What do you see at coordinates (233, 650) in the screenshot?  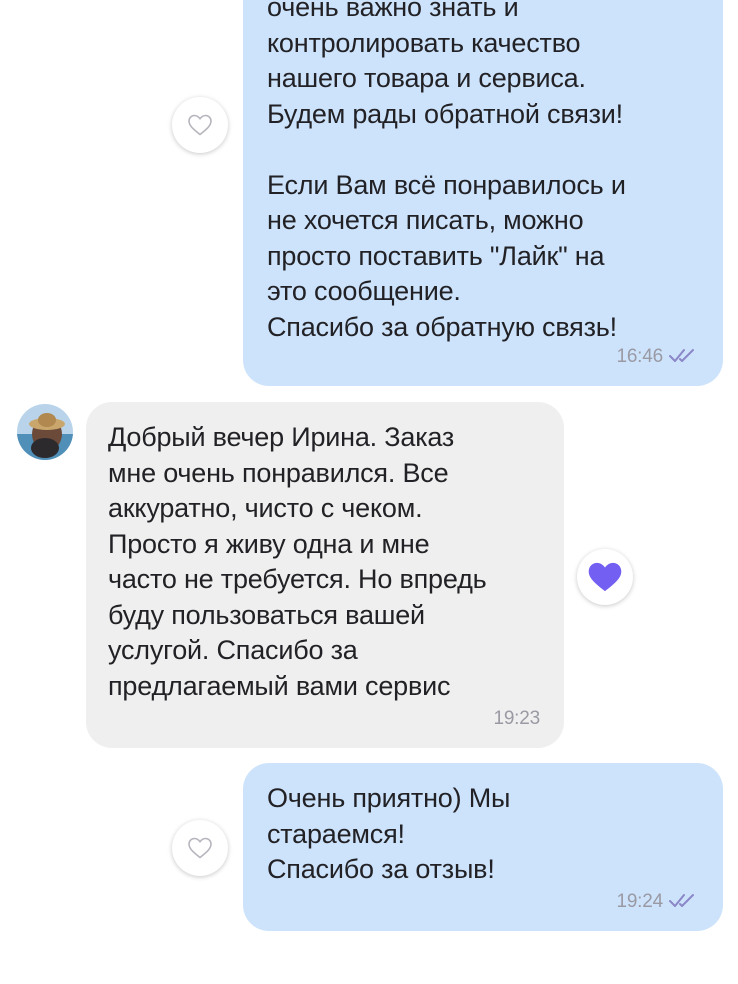 I see `message-line: услугой. Спасибо за` at bounding box center [233, 650].